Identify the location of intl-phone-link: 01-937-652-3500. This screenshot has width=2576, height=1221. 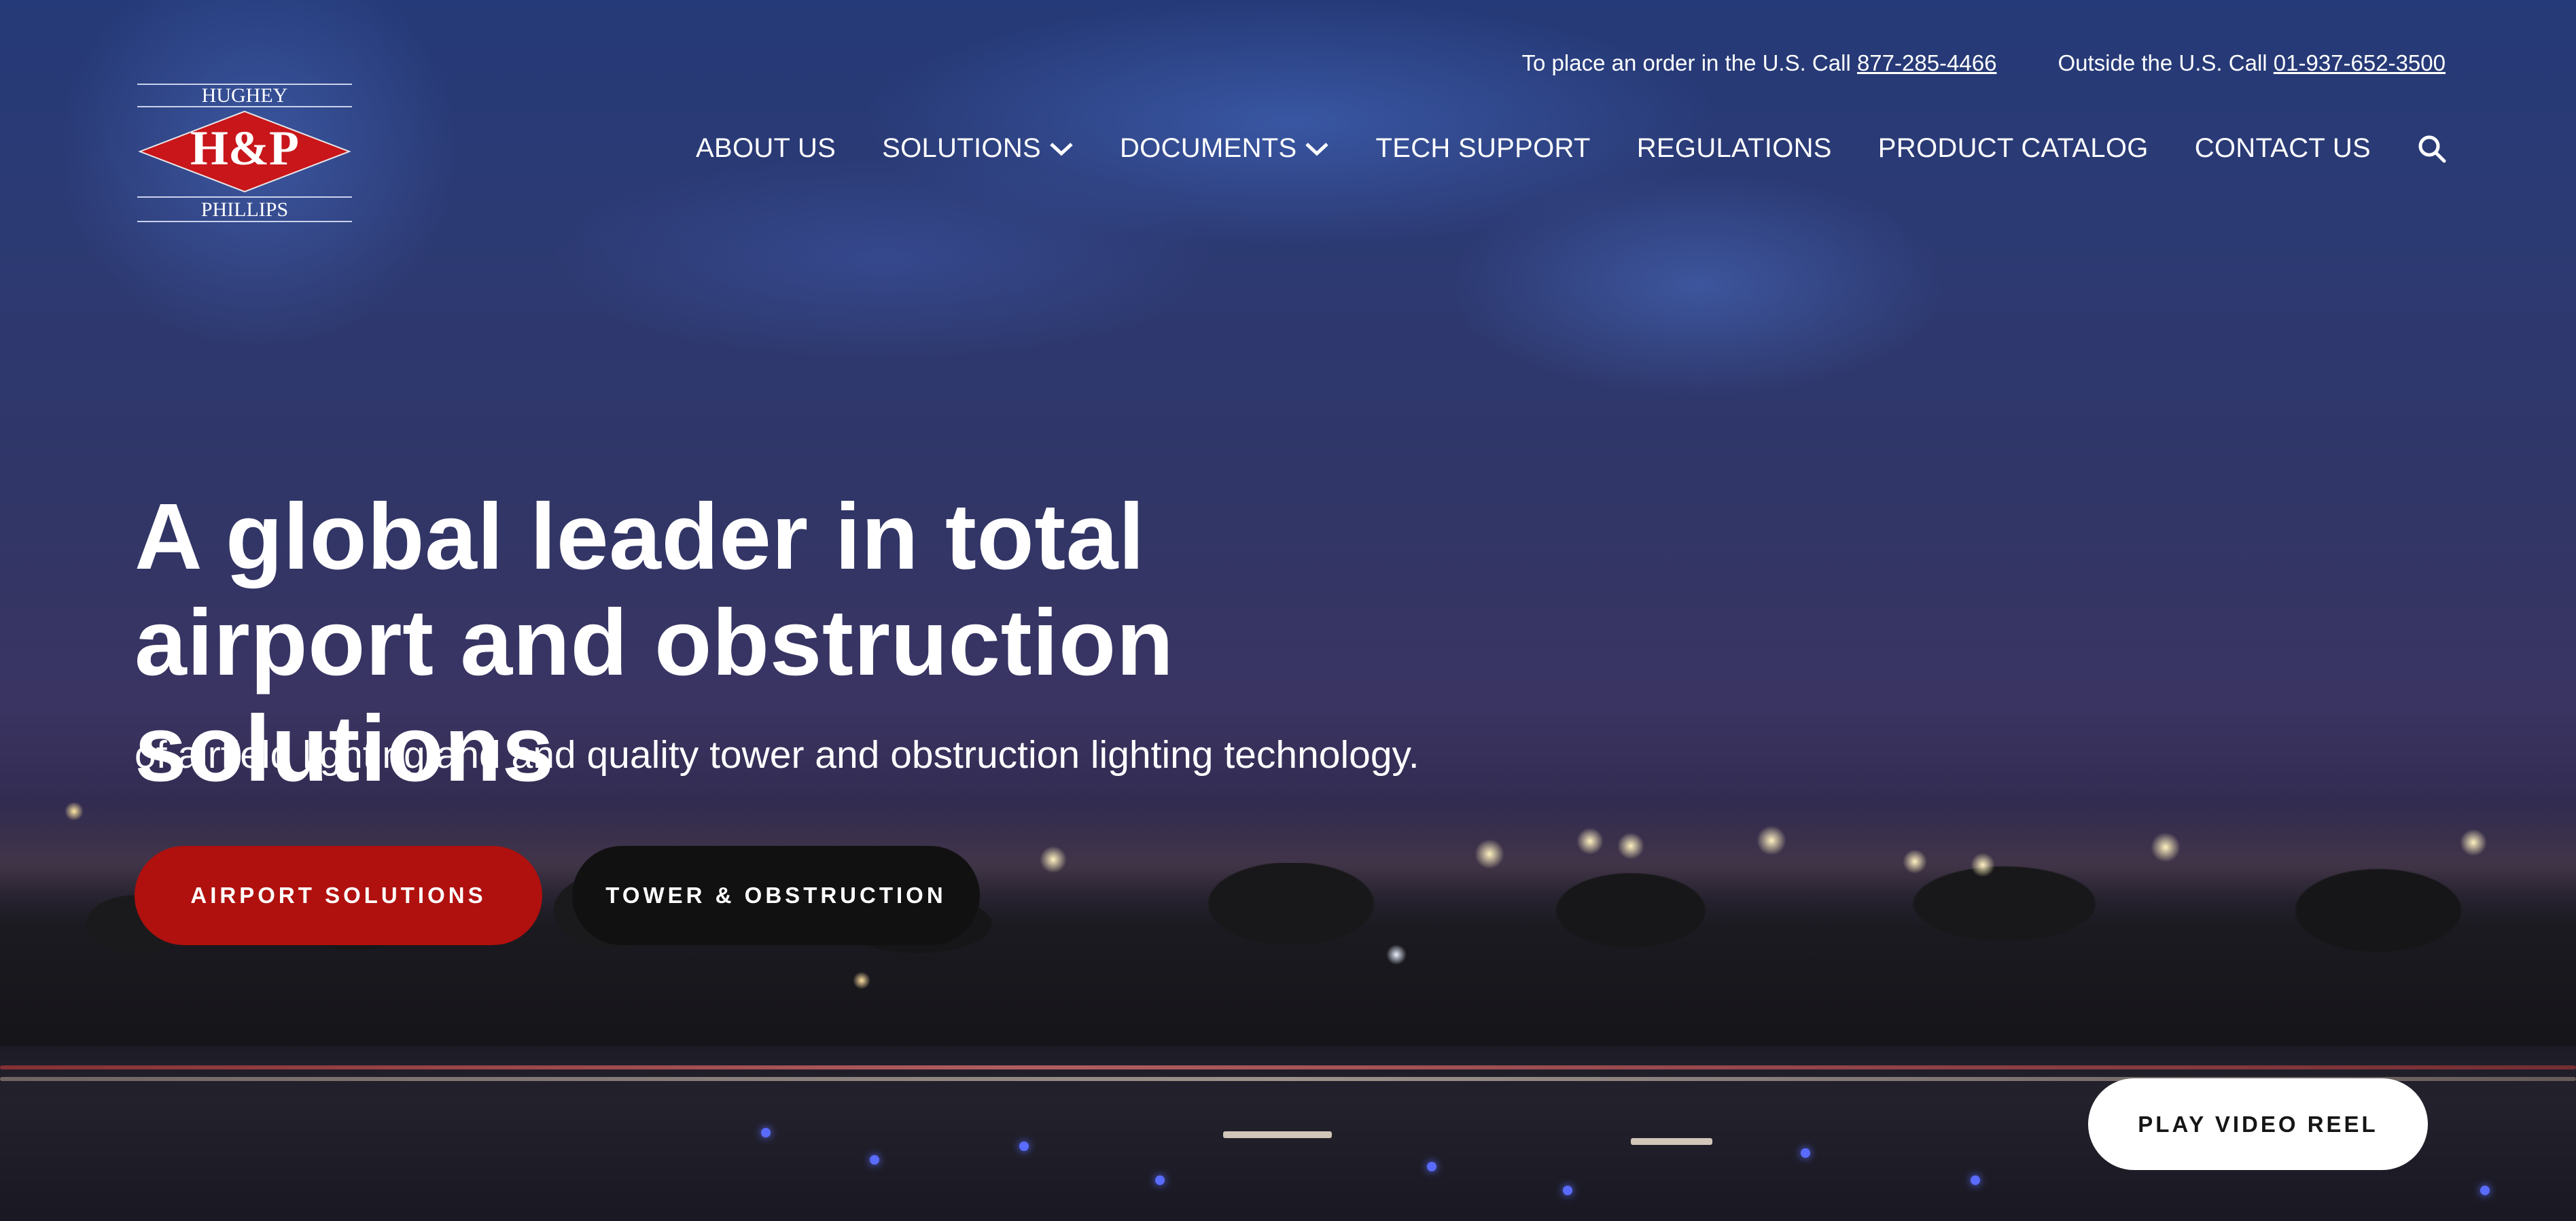
(2360, 62).